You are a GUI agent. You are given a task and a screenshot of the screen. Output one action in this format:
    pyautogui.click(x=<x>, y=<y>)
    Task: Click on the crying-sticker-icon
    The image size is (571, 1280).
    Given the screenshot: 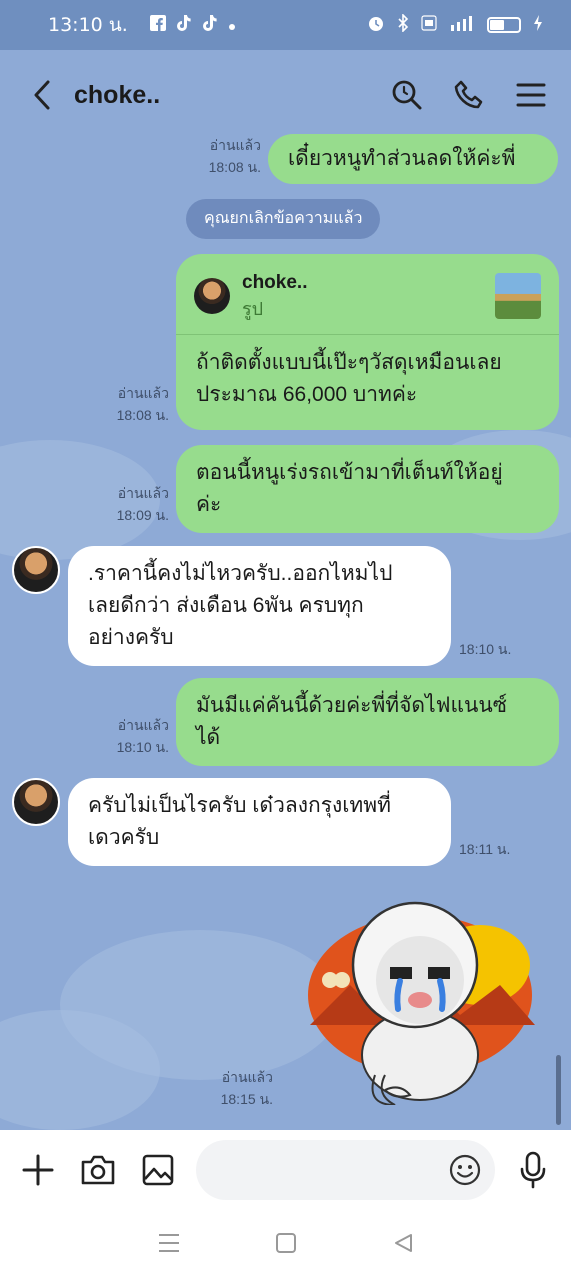 What is the action you would take?
    pyautogui.click(x=421, y=1003)
    